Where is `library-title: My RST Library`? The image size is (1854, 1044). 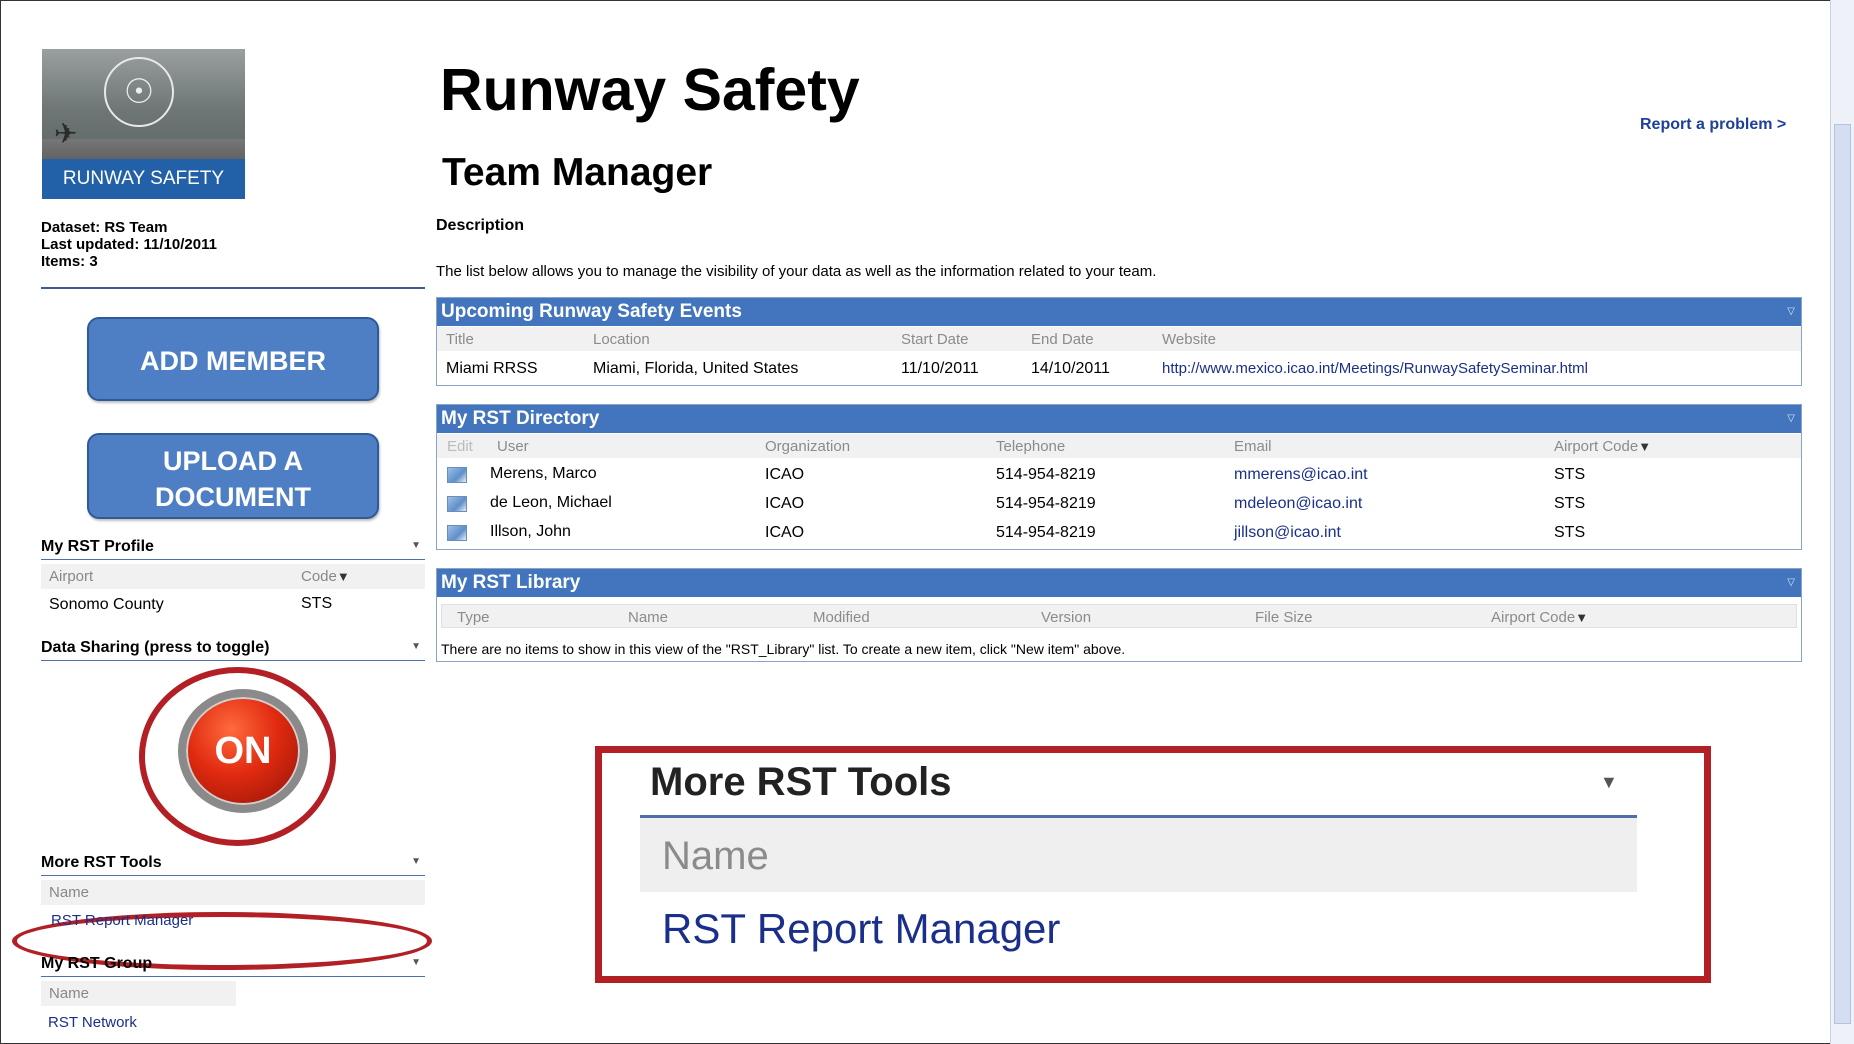
library-title: My RST Library is located at coordinates (511, 582).